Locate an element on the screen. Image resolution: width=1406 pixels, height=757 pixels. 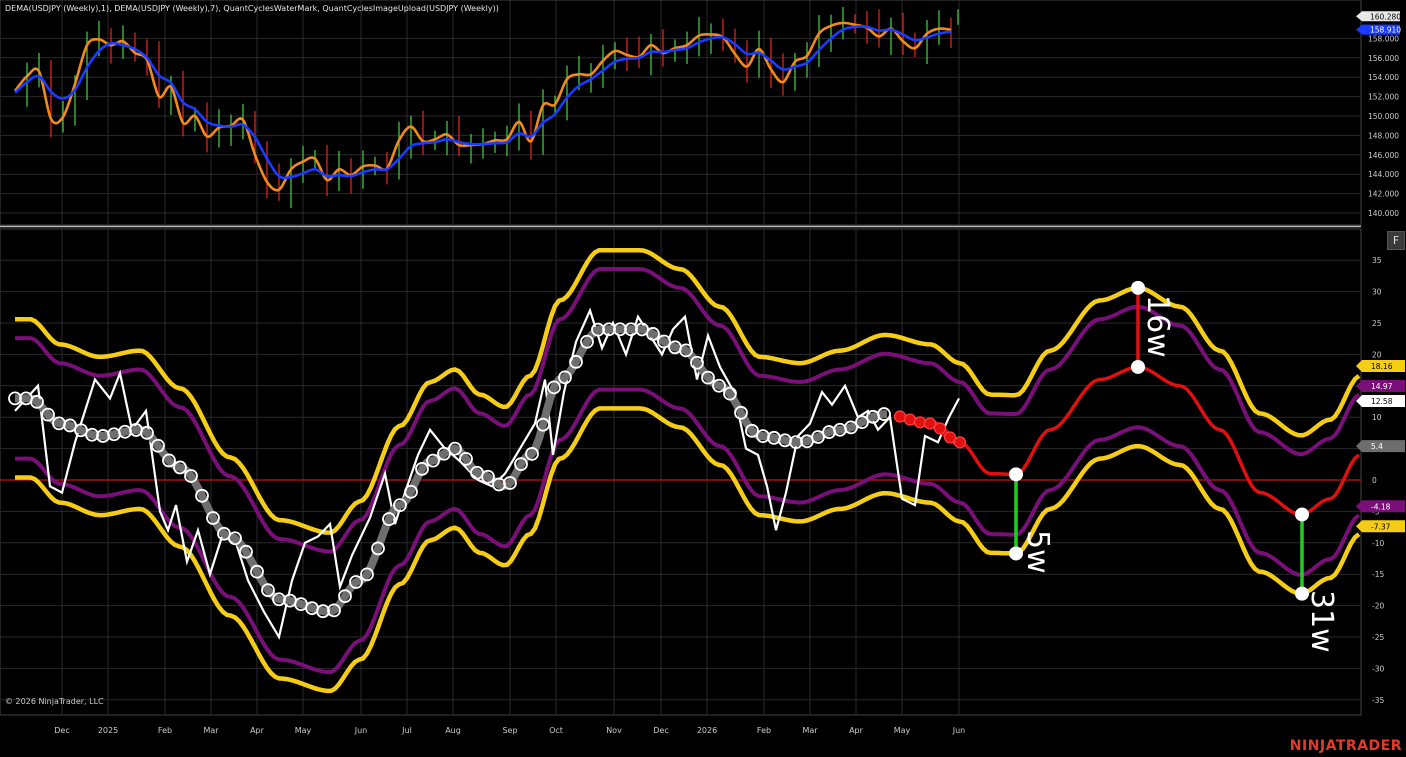
cycle-length-label: 5w is located at coordinates (1037, 552).